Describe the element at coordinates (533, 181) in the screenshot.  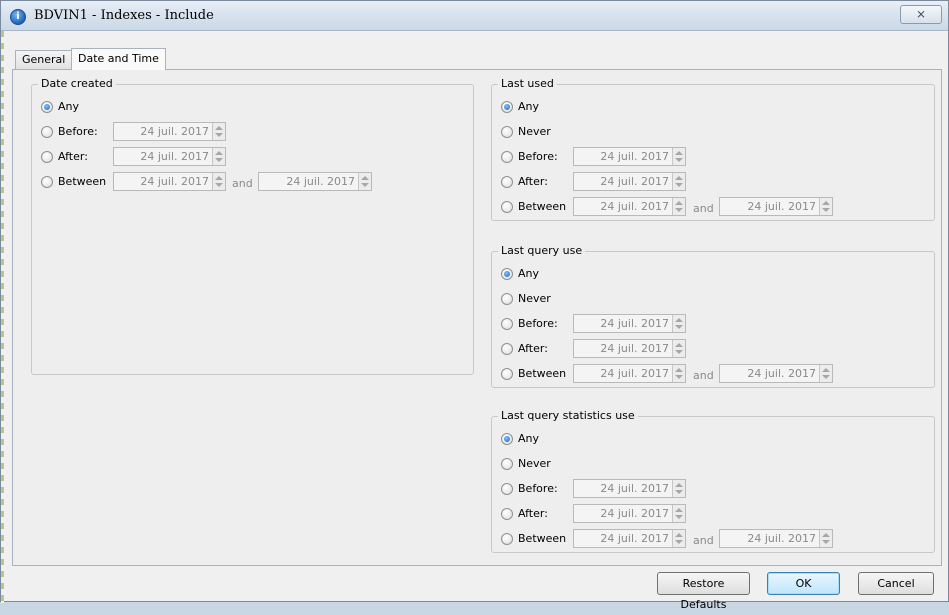
I see `option-label: After:` at that location.